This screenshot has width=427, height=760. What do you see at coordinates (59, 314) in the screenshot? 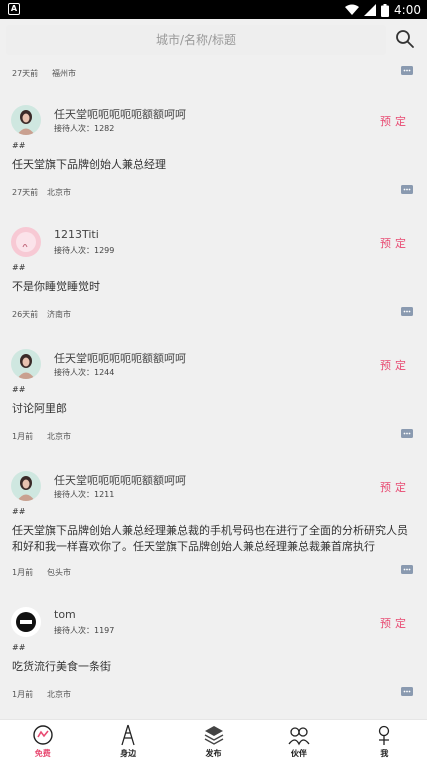
I see `post-city: 济南市` at bounding box center [59, 314].